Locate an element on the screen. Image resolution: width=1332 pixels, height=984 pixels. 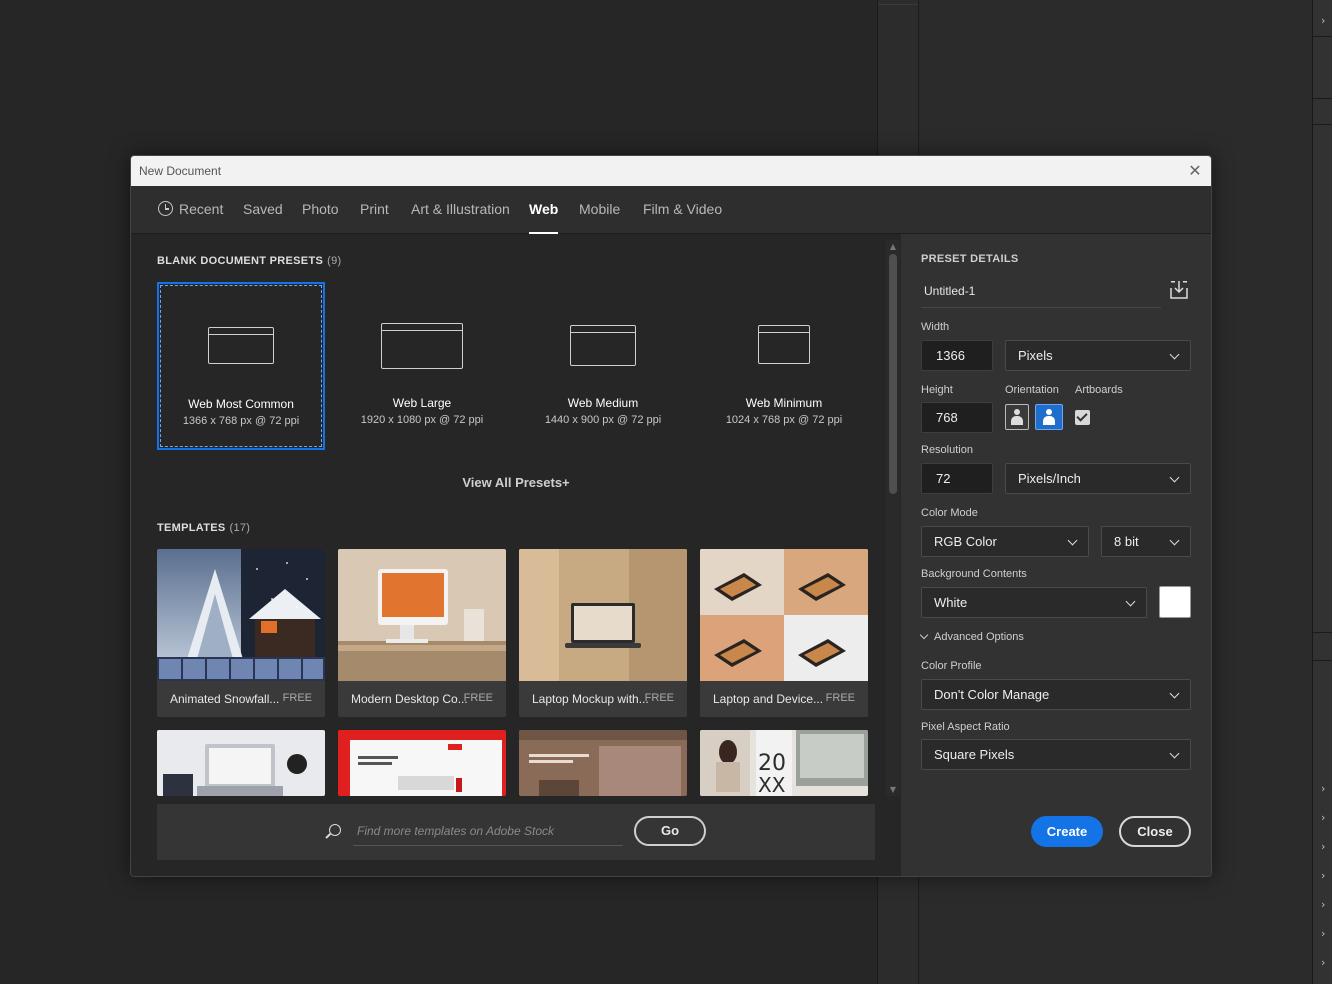
template-card-laptop-and-device: Laptop and Device... FREE is located at coordinates (784, 633).